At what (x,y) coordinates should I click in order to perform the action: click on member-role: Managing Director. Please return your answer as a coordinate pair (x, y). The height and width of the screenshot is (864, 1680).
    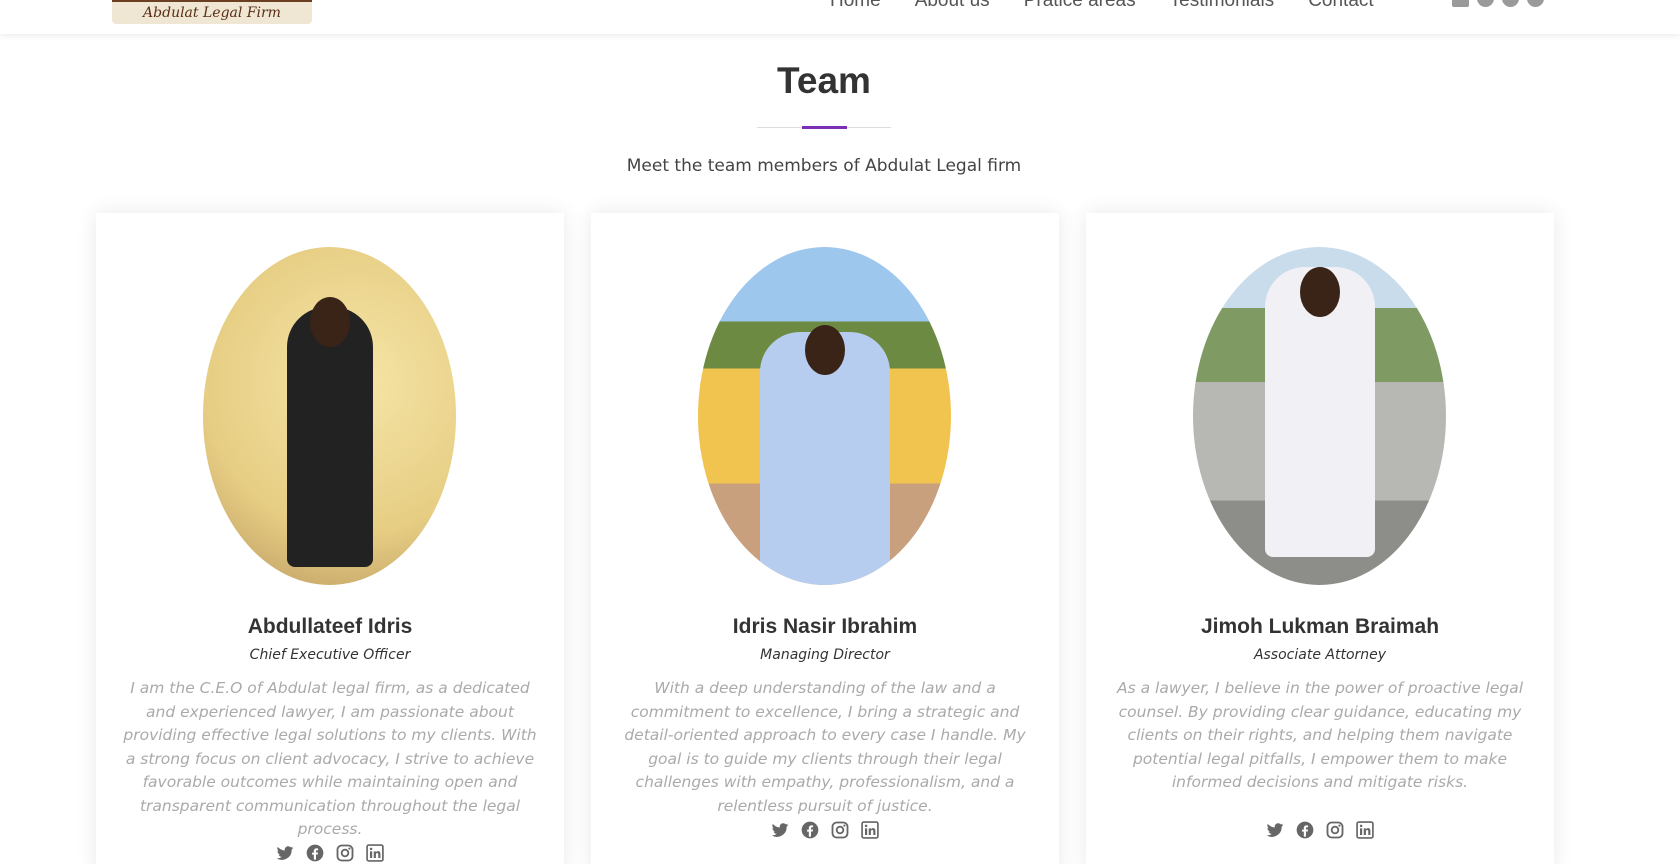
    Looking at the image, I should click on (825, 655).